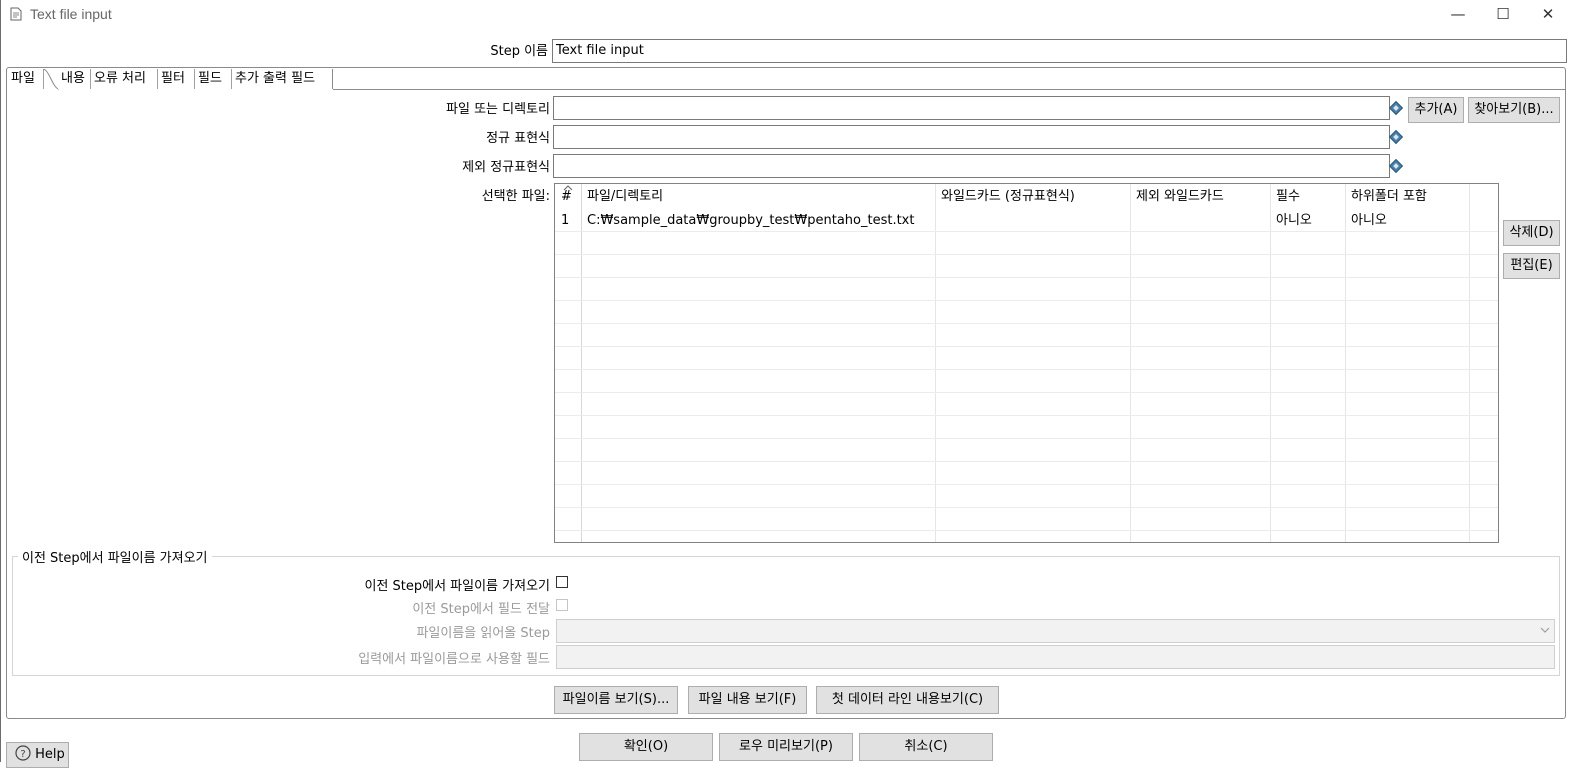 The height and width of the screenshot is (768, 1569). Describe the element at coordinates (1307, 220) in the screenshot. I see `table-cell-required: 아니오` at that location.